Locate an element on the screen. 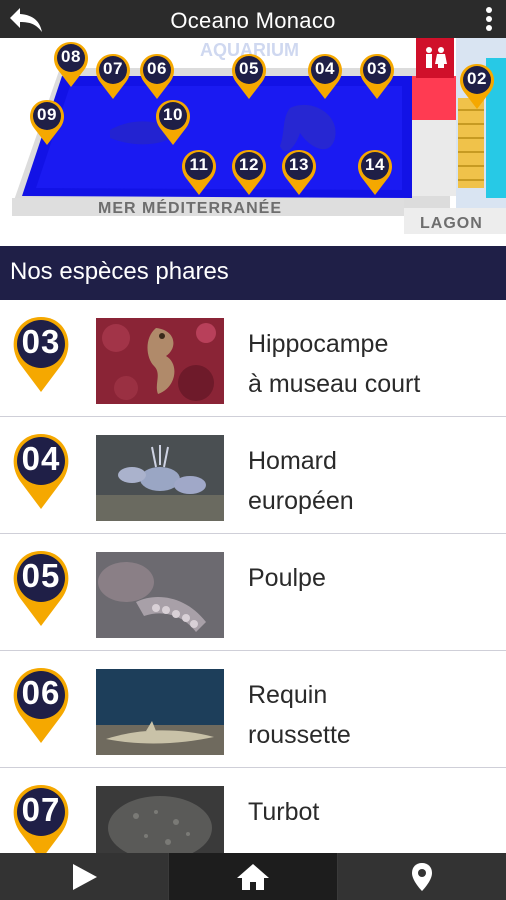 The image size is (506, 900). map-pin: 12 is located at coordinates (249, 172).